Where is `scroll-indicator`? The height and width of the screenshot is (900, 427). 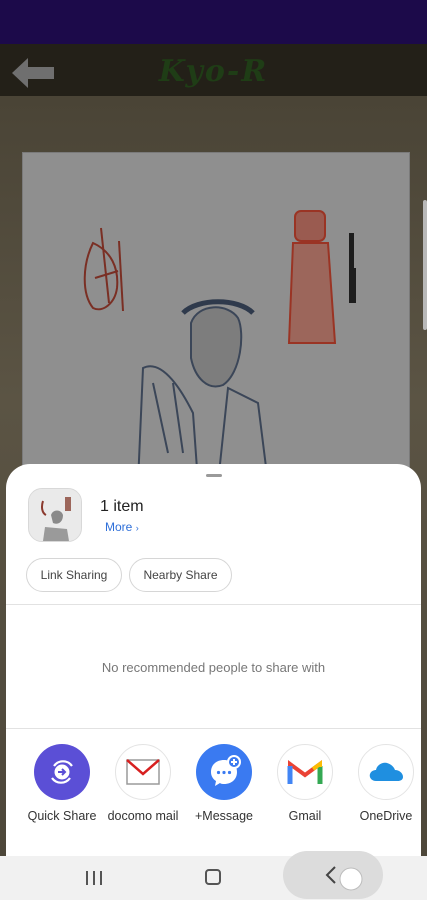
scroll-indicator is located at coordinates (425, 265).